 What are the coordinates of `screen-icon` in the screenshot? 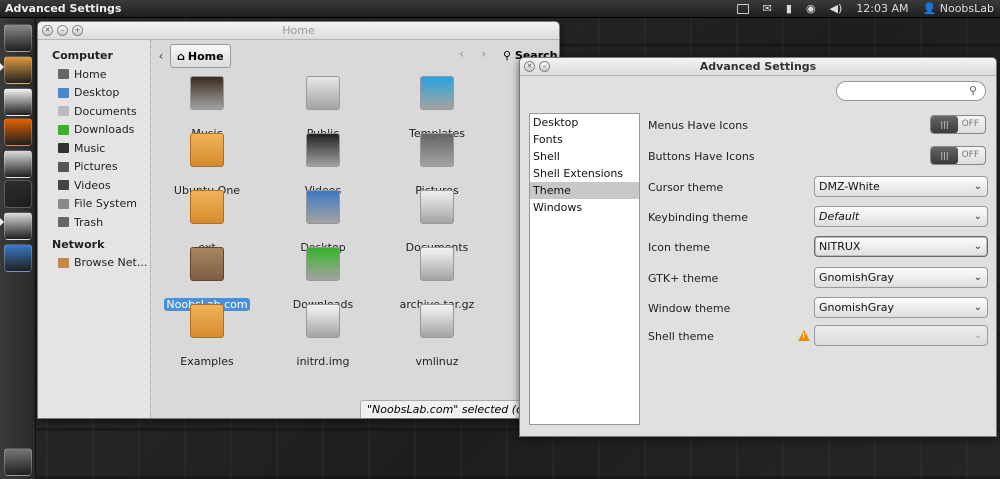 It's located at (742, 8).